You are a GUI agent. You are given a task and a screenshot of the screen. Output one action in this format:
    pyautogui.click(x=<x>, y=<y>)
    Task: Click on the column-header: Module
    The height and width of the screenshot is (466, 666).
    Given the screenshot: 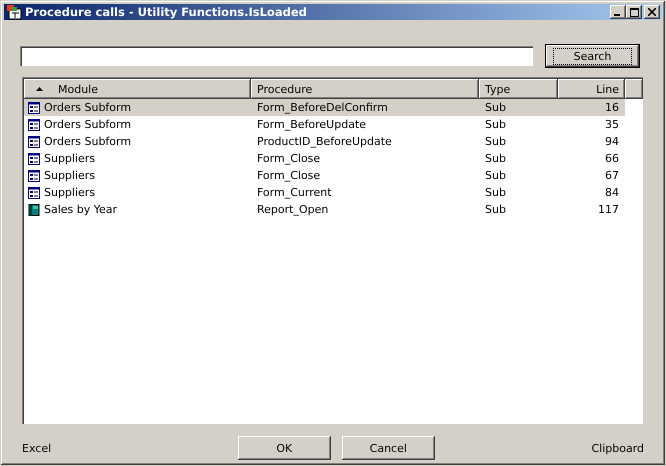 What is the action you would take?
    pyautogui.click(x=137, y=89)
    